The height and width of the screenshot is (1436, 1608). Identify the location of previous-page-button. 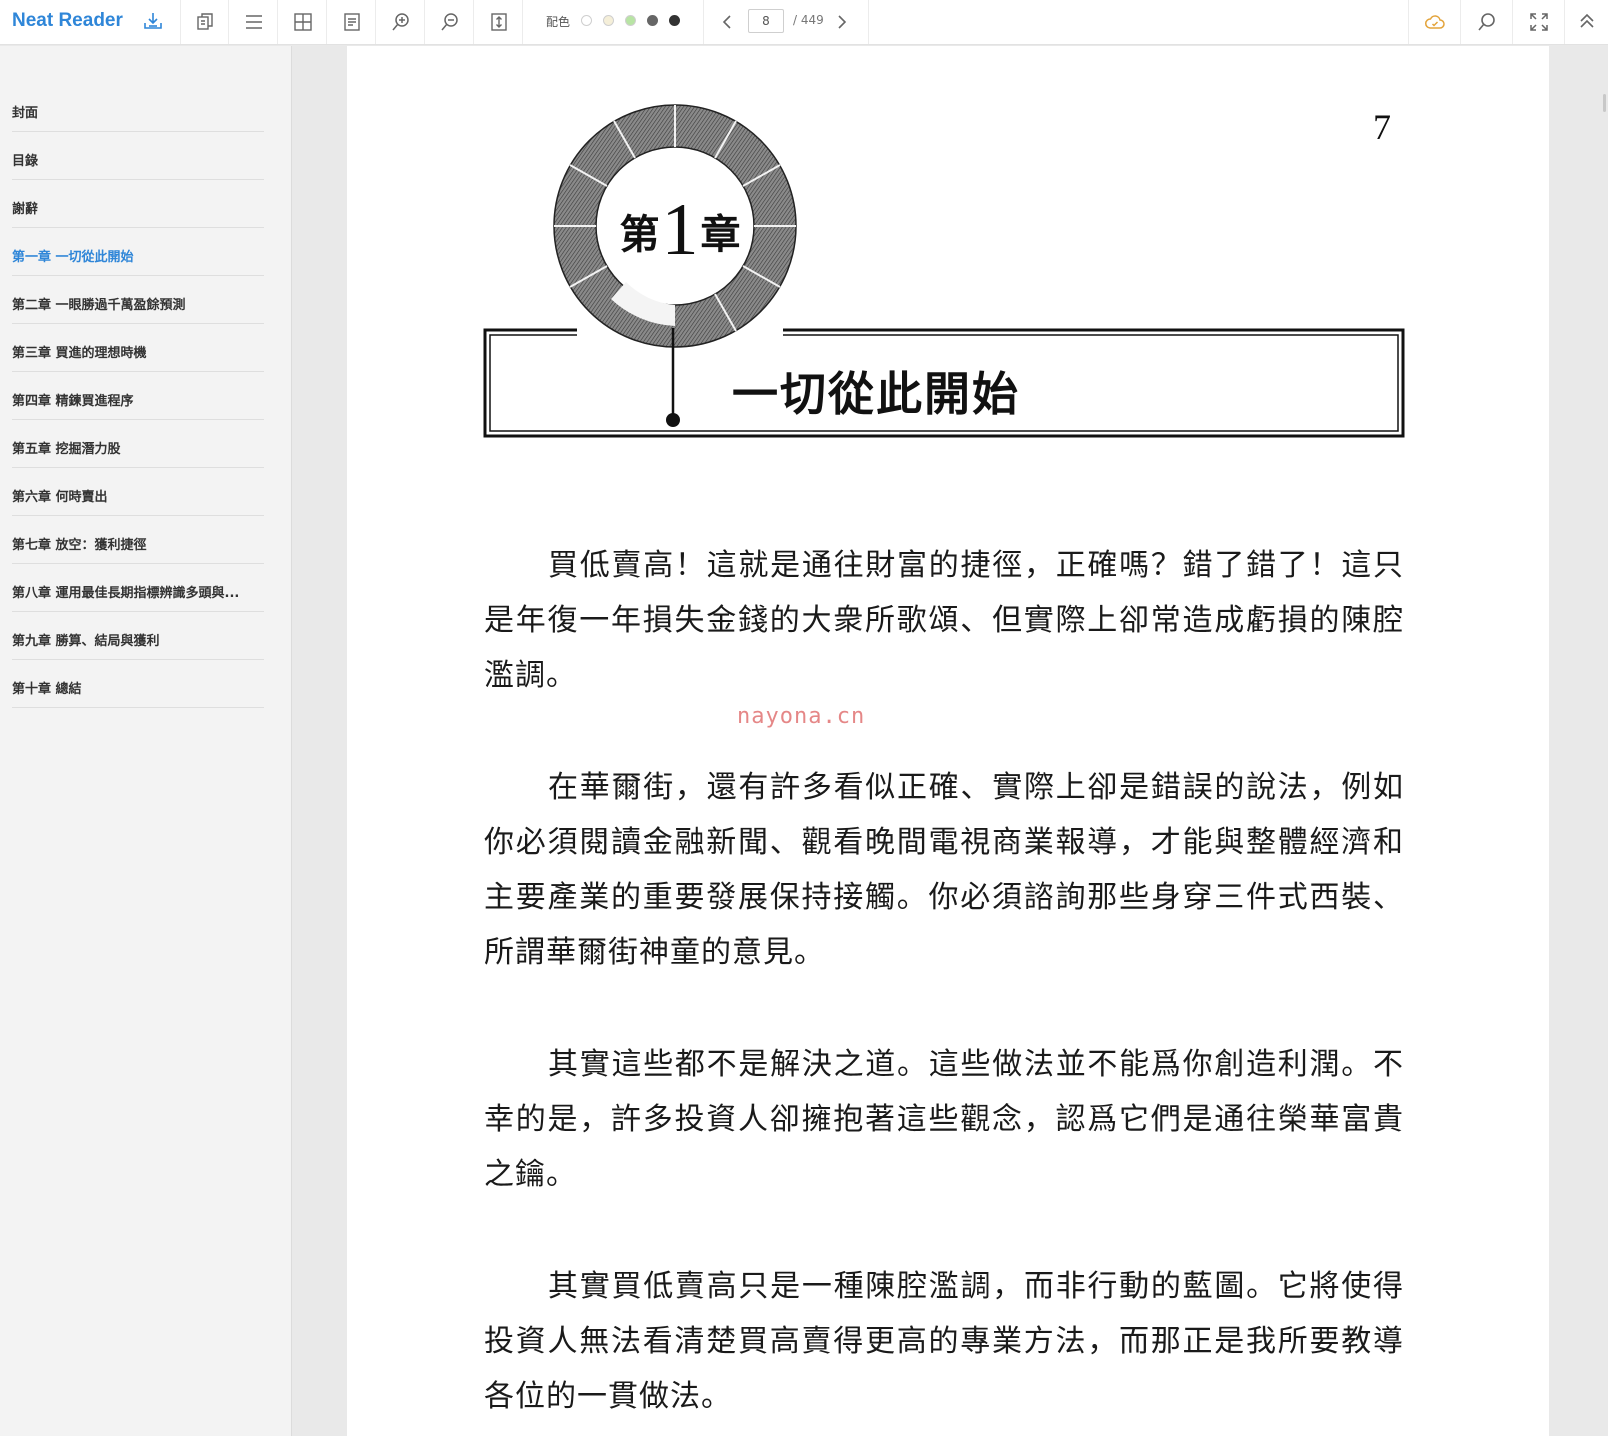
(728, 22).